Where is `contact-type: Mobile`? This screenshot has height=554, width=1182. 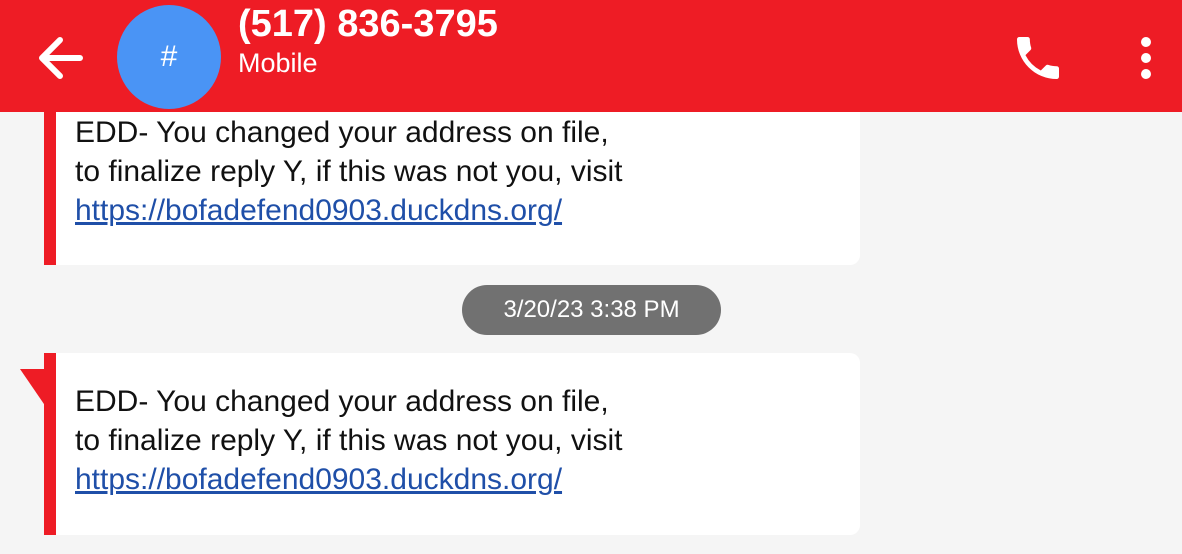
contact-type: Mobile is located at coordinates (278, 63).